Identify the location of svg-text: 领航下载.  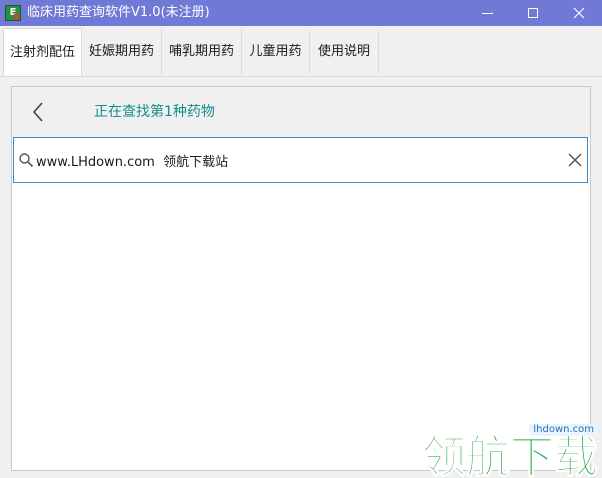
(510, 455).